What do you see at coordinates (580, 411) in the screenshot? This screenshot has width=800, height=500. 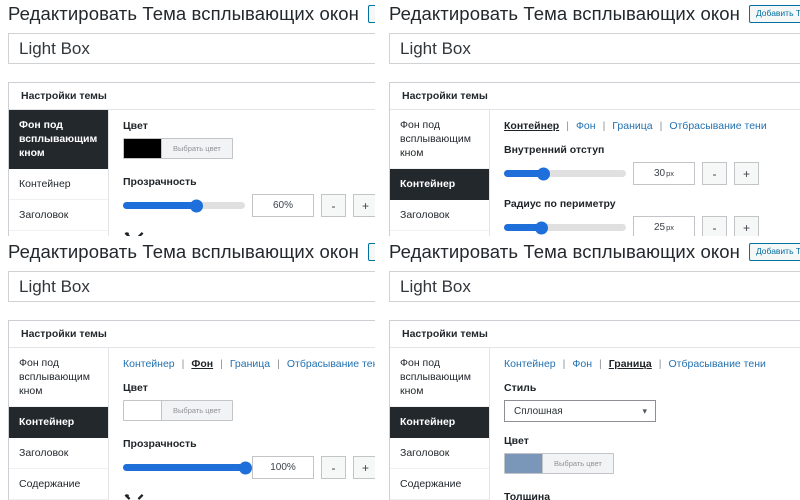 I see `border-style-select: Сплошная ▾` at bounding box center [580, 411].